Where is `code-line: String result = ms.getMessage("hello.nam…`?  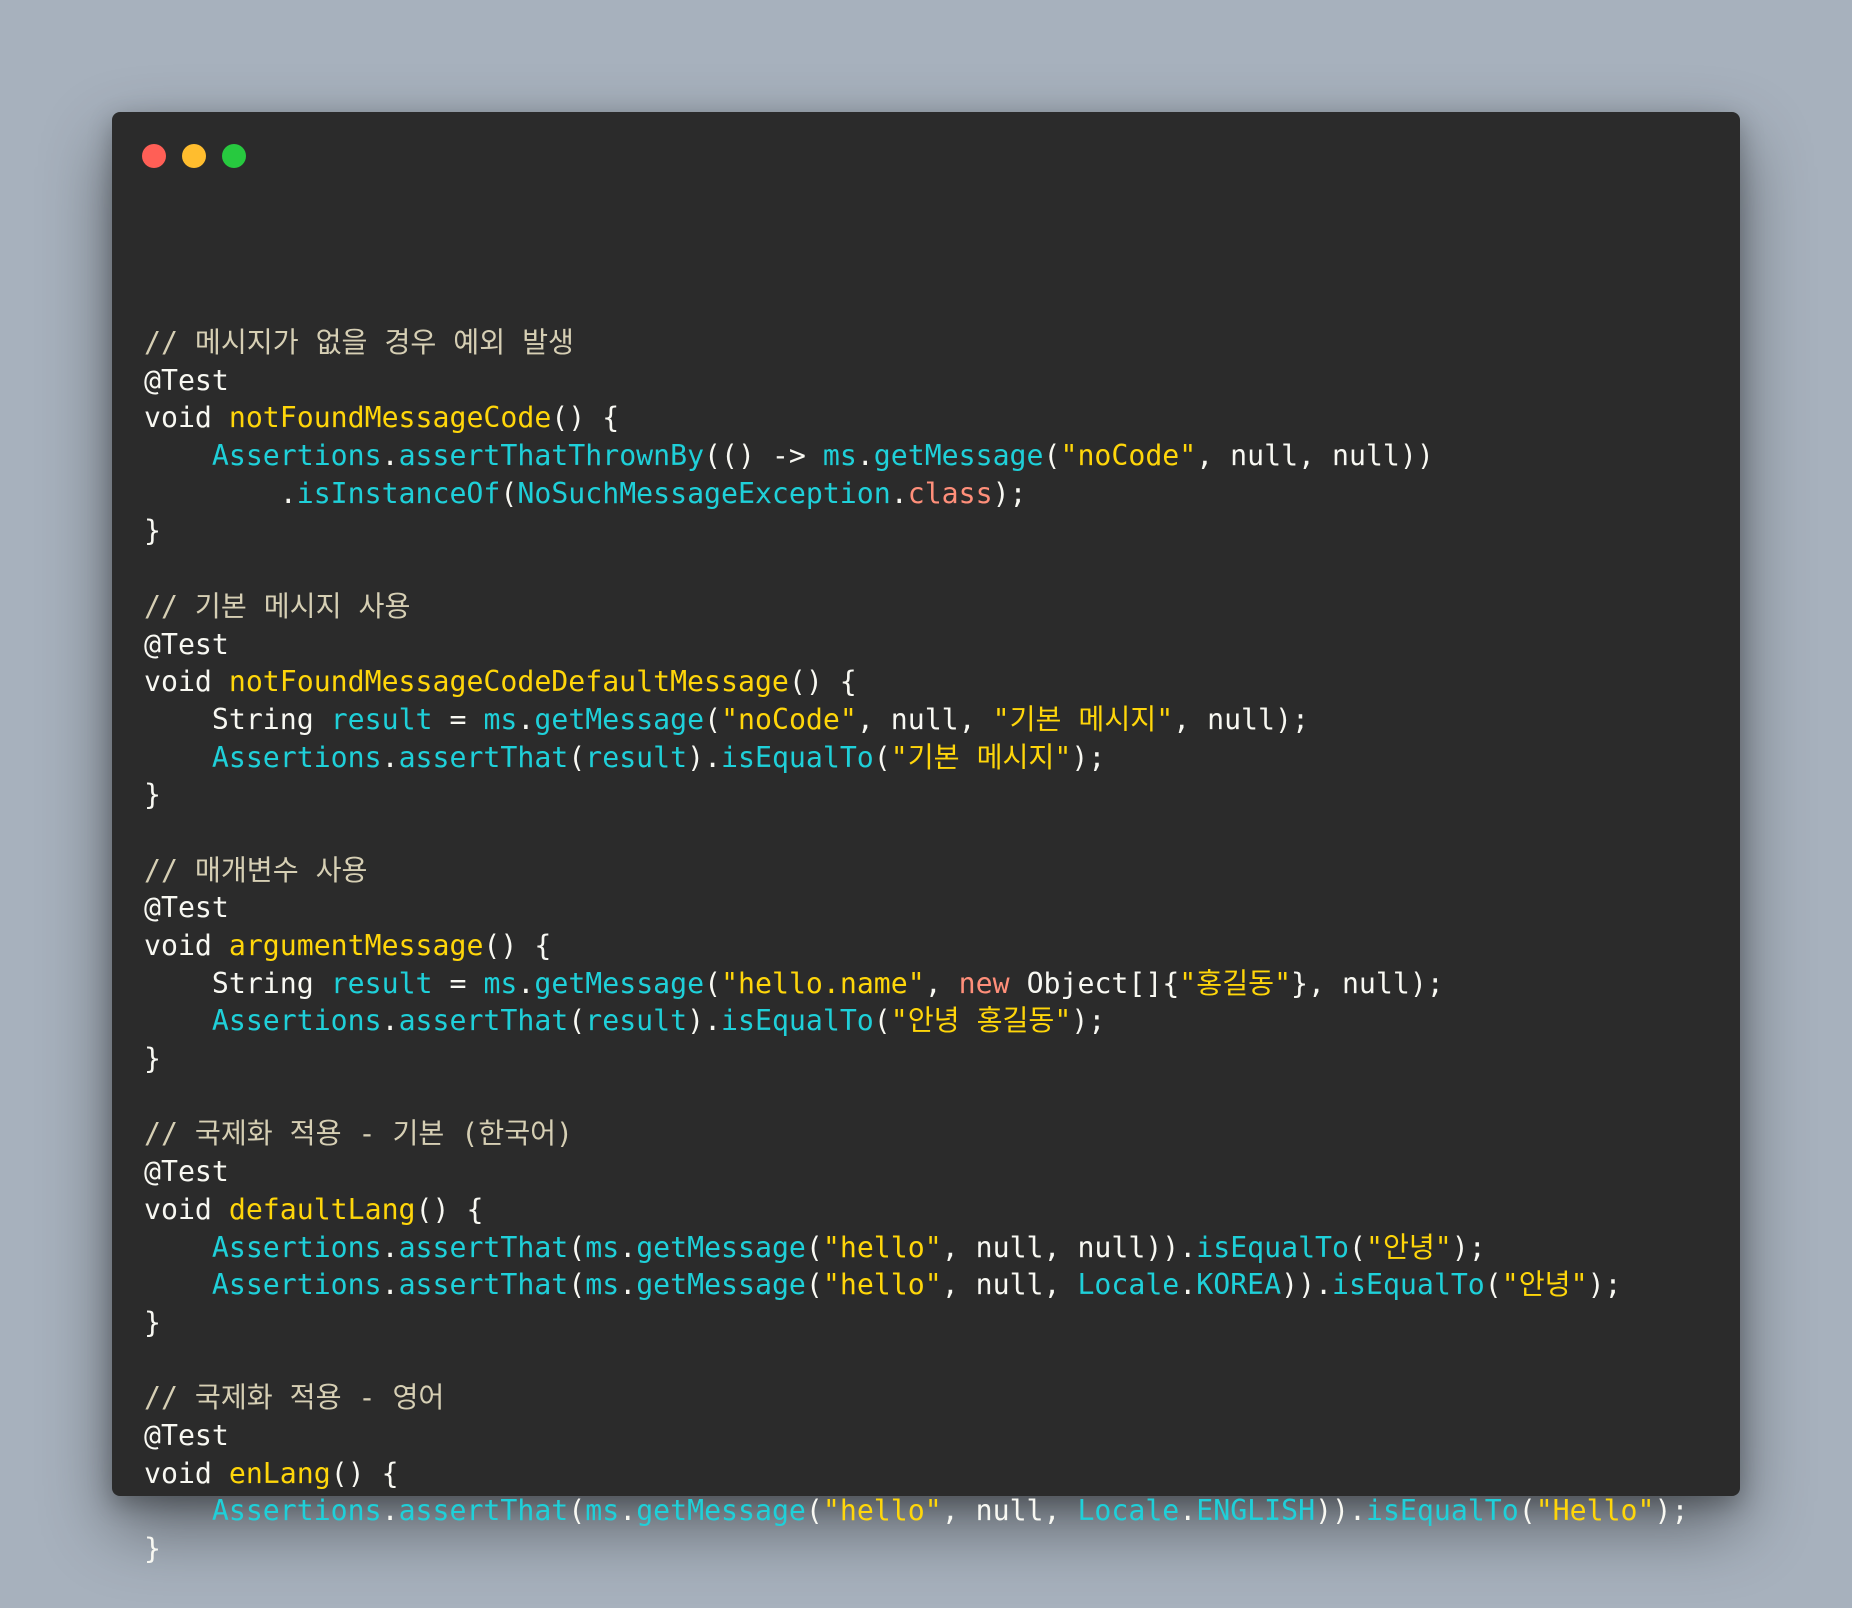
code-line: String result = ms.getMessage("hello.nam… is located at coordinates (916, 984).